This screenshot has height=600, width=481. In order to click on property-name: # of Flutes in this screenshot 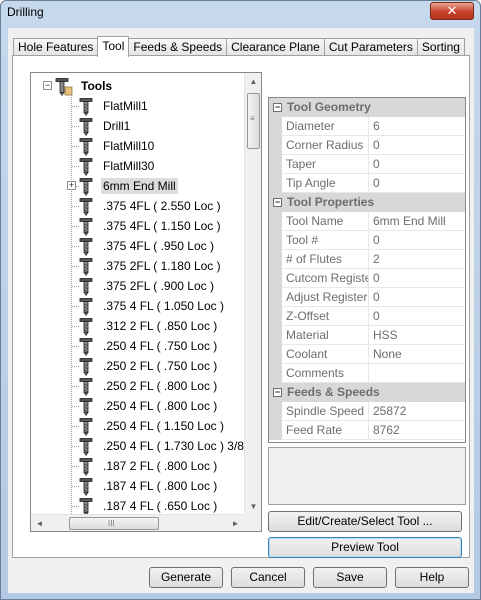, I will do `click(326, 259)`.